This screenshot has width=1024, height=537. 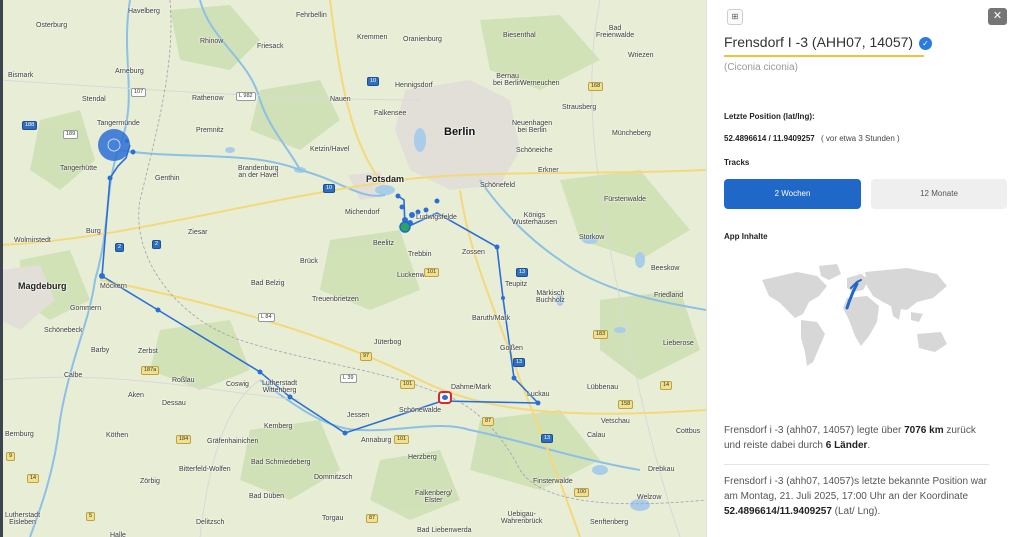 What do you see at coordinates (596, 86) in the screenshot?
I see `road-shield: 168` at bounding box center [596, 86].